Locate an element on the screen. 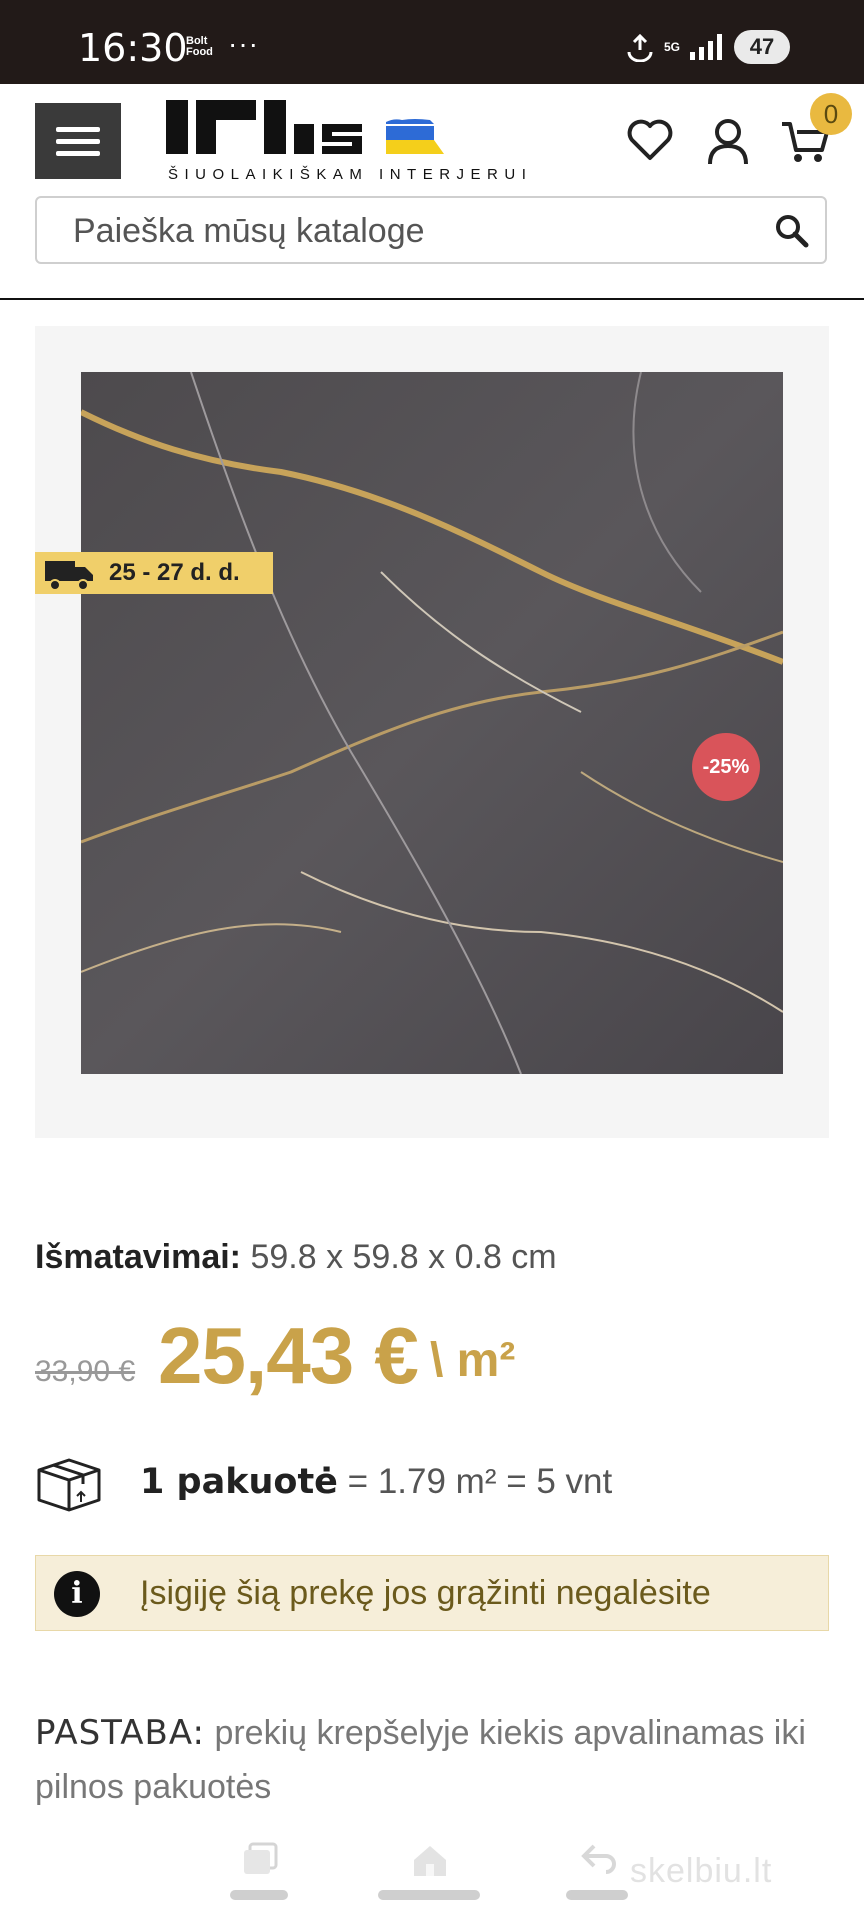 The height and width of the screenshot is (1920, 864). menu-button is located at coordinates (78, 141).